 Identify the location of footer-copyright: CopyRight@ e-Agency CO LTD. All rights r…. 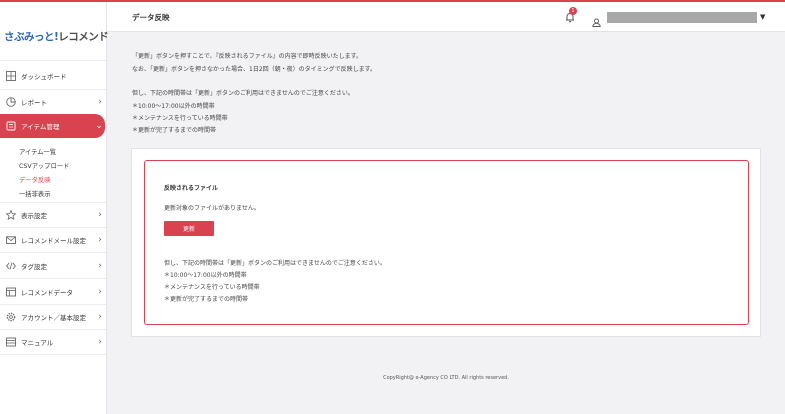
(446, 378).